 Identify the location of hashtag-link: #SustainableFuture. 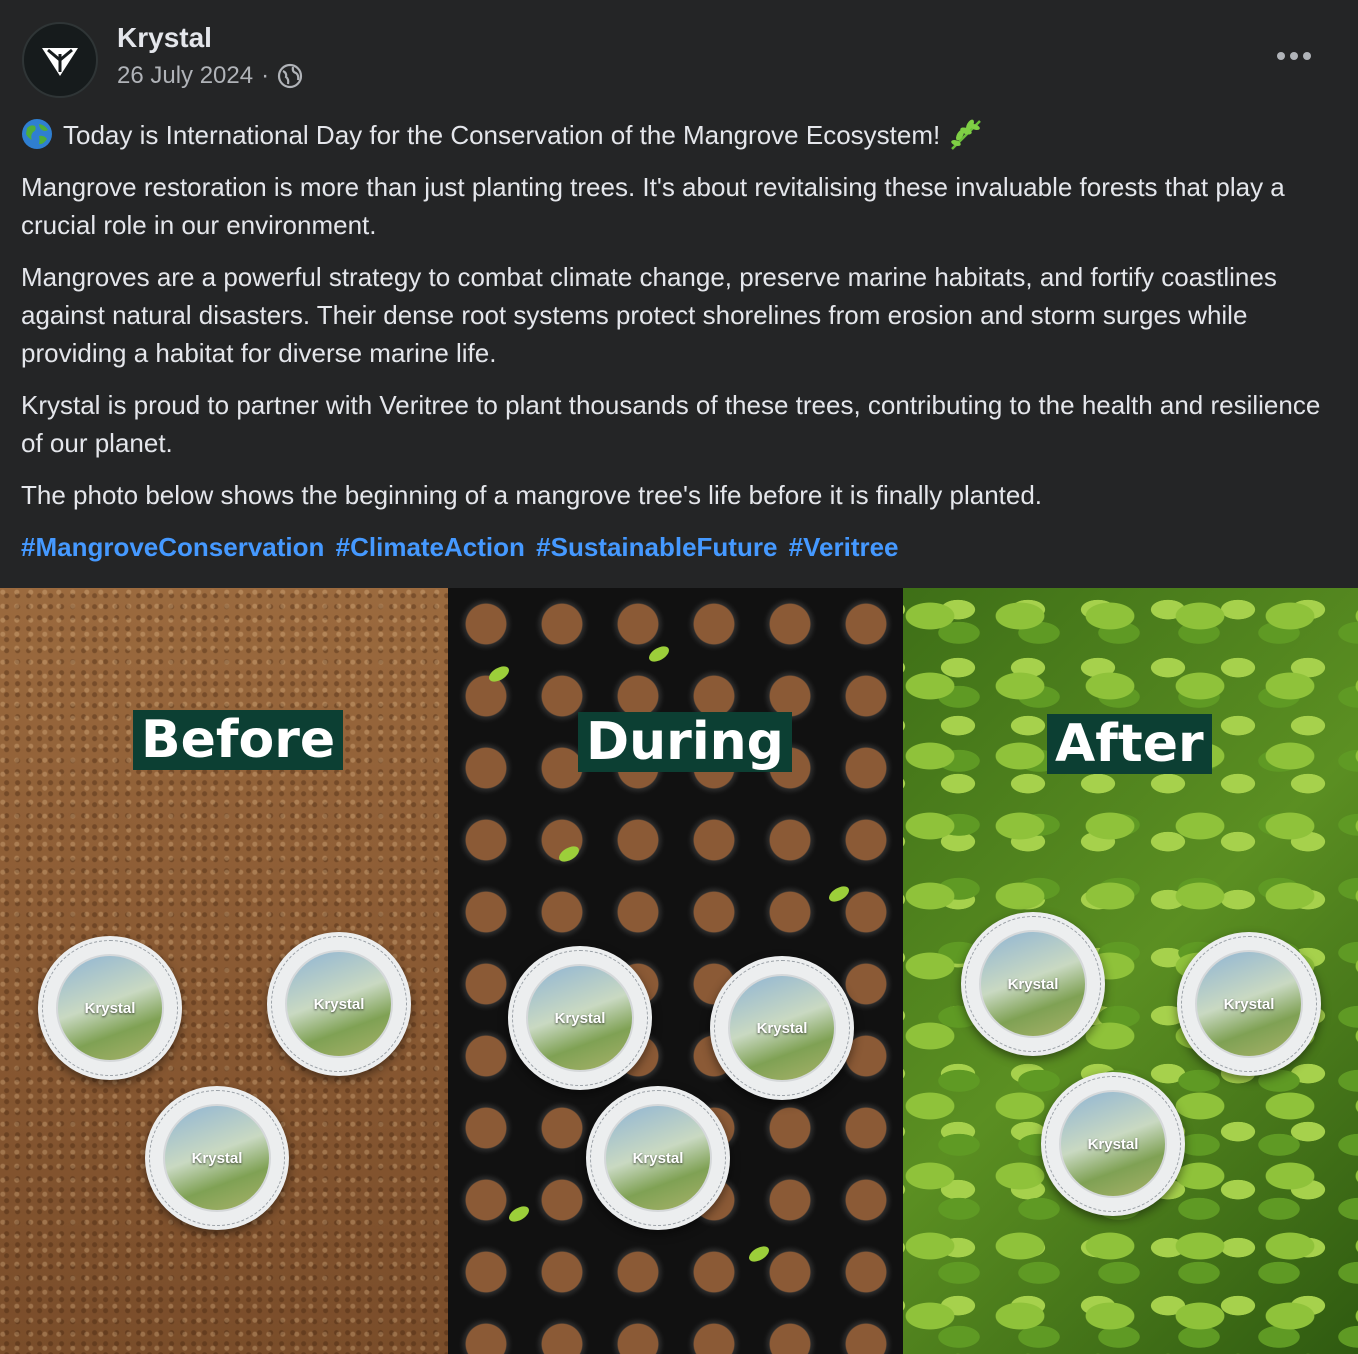
(656, 547).